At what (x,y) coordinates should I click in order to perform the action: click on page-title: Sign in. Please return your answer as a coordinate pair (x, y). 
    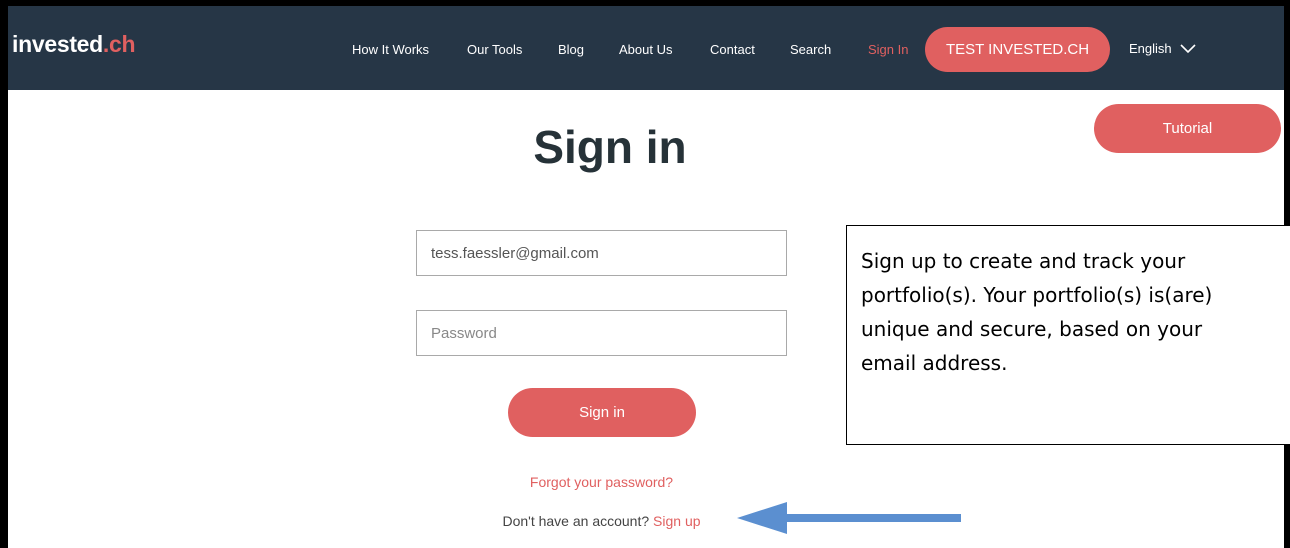
    Looking at the image, I should click on (610, 147).